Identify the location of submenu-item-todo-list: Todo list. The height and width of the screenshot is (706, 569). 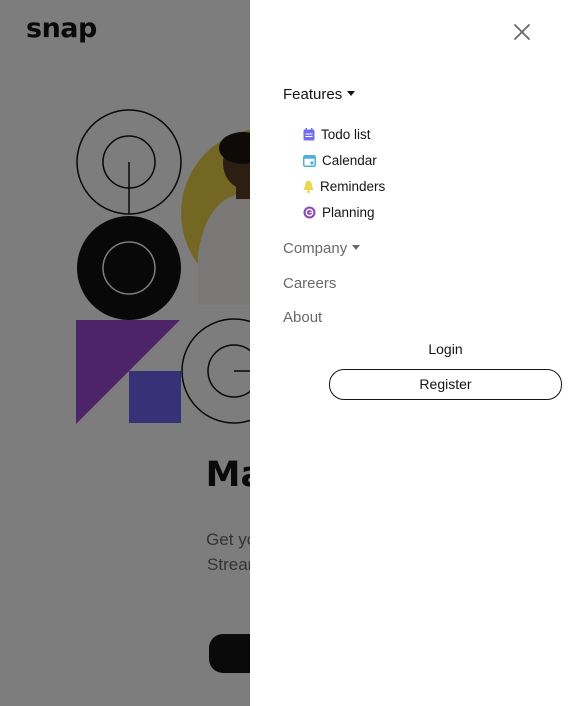
(337, 134).